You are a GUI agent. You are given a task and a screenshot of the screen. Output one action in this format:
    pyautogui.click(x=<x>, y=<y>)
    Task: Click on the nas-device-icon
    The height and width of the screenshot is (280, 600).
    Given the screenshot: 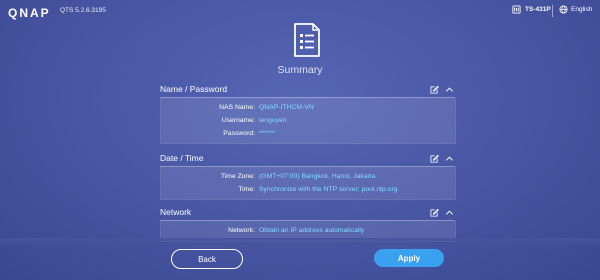 What is the action you would take?
    pyautogui.click(x=516, y=9)
    